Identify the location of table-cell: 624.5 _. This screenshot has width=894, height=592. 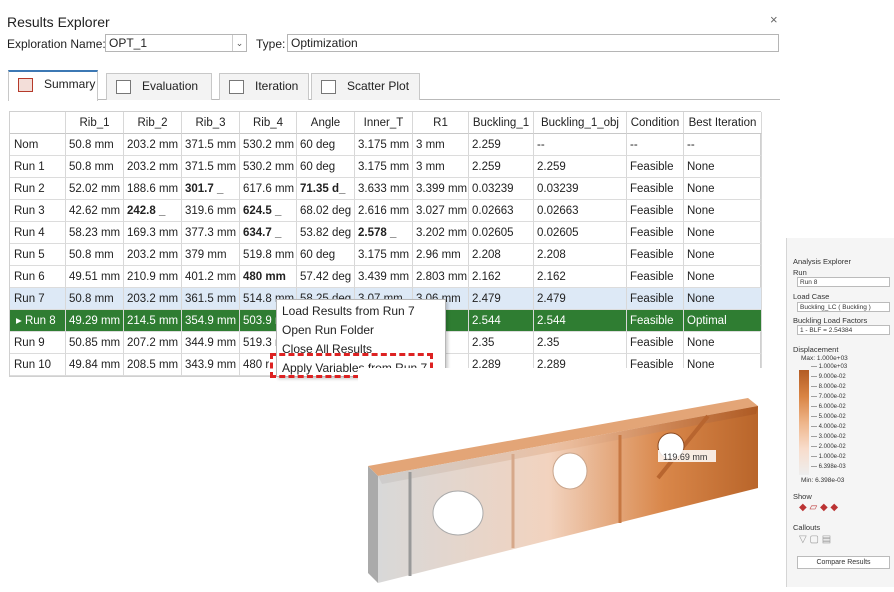
(268, 211).